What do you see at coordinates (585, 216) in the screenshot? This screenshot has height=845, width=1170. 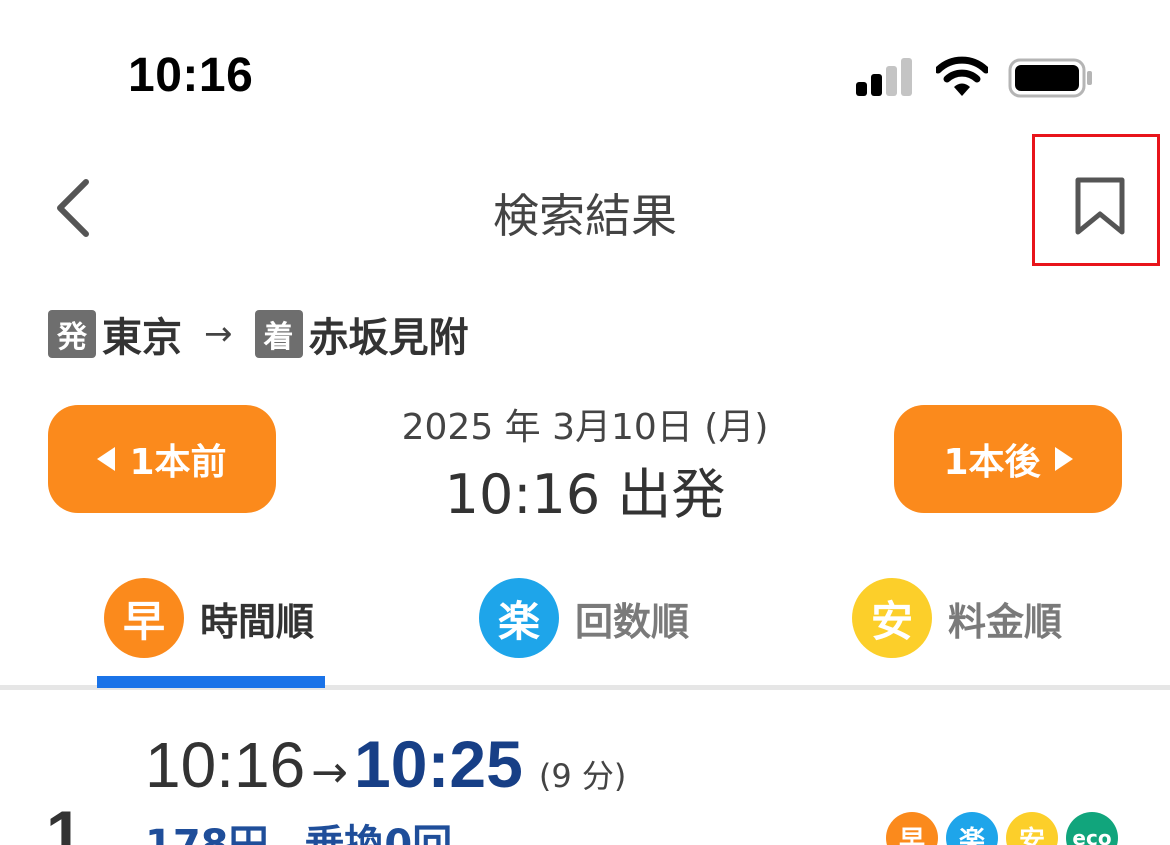 I see `page-title: 検索結果` at bounding box center [585, 216].